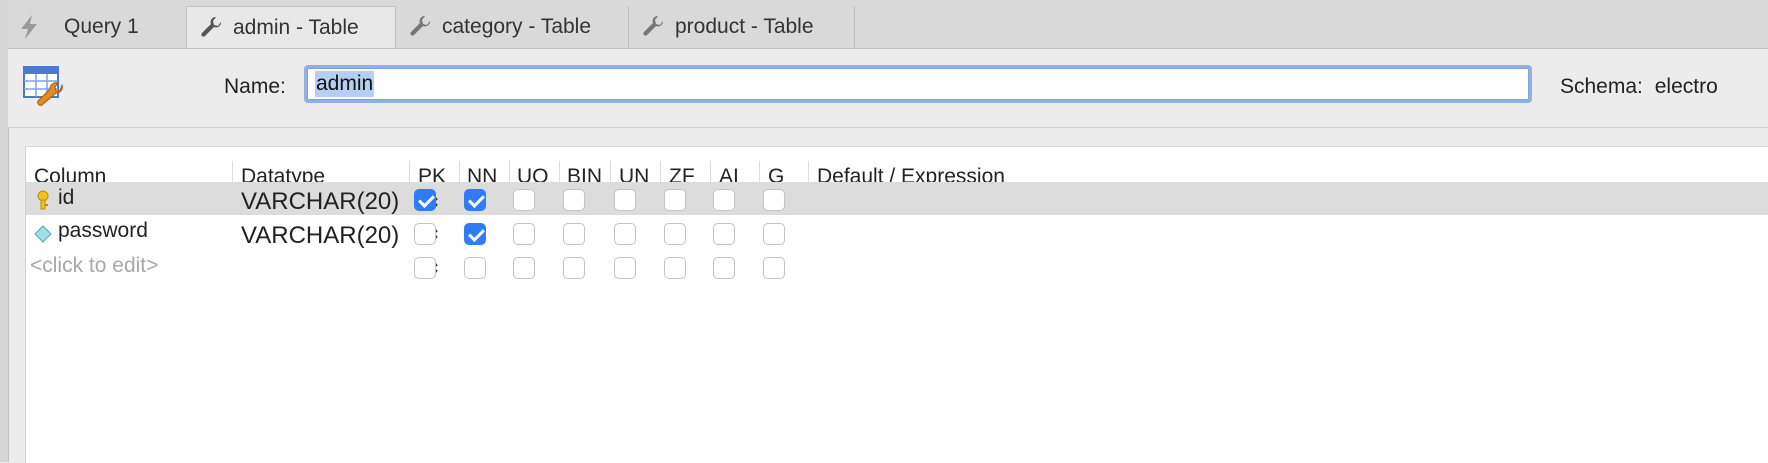 Image resolution: width=1768 pixels, height=463 pixels. Describe the element at coordinates (897, 198) in the screenshot. I see `table-row: id VARCHAR(20)` at that location.